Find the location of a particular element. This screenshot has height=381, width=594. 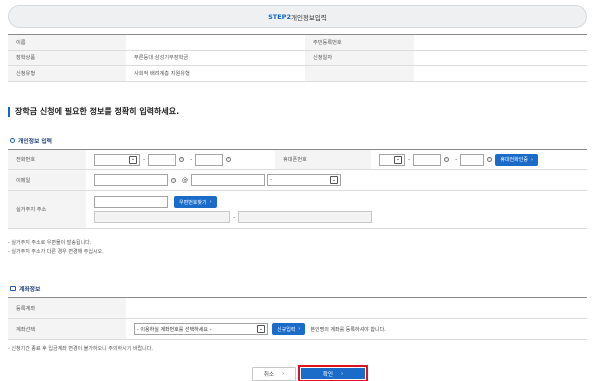

email-at-sign: @ is located at coordinates (185, 180).